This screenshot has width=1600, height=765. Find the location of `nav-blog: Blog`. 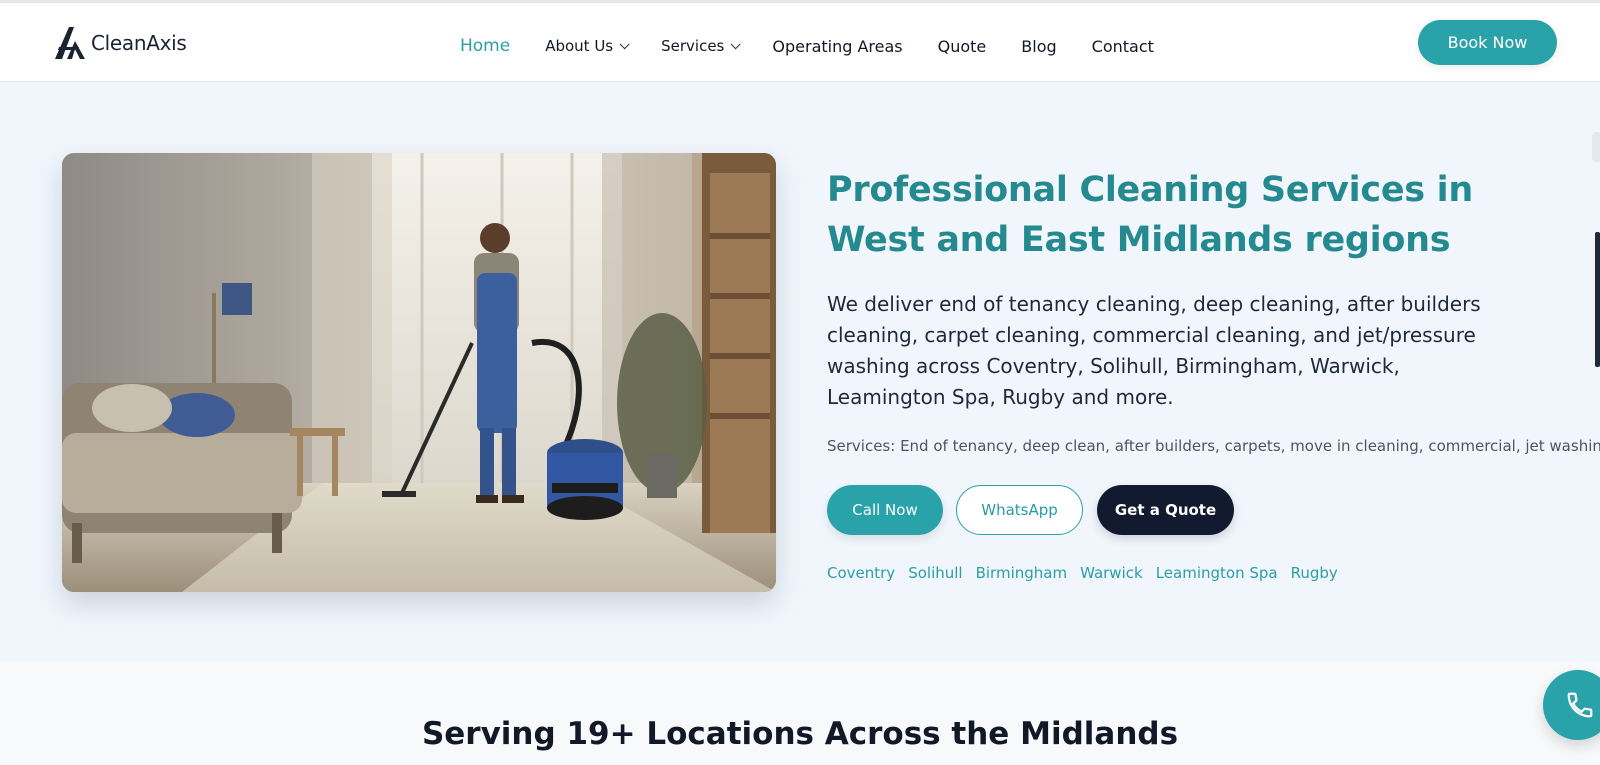

nav-blog: Blog is located at coordinates (1038, 46).